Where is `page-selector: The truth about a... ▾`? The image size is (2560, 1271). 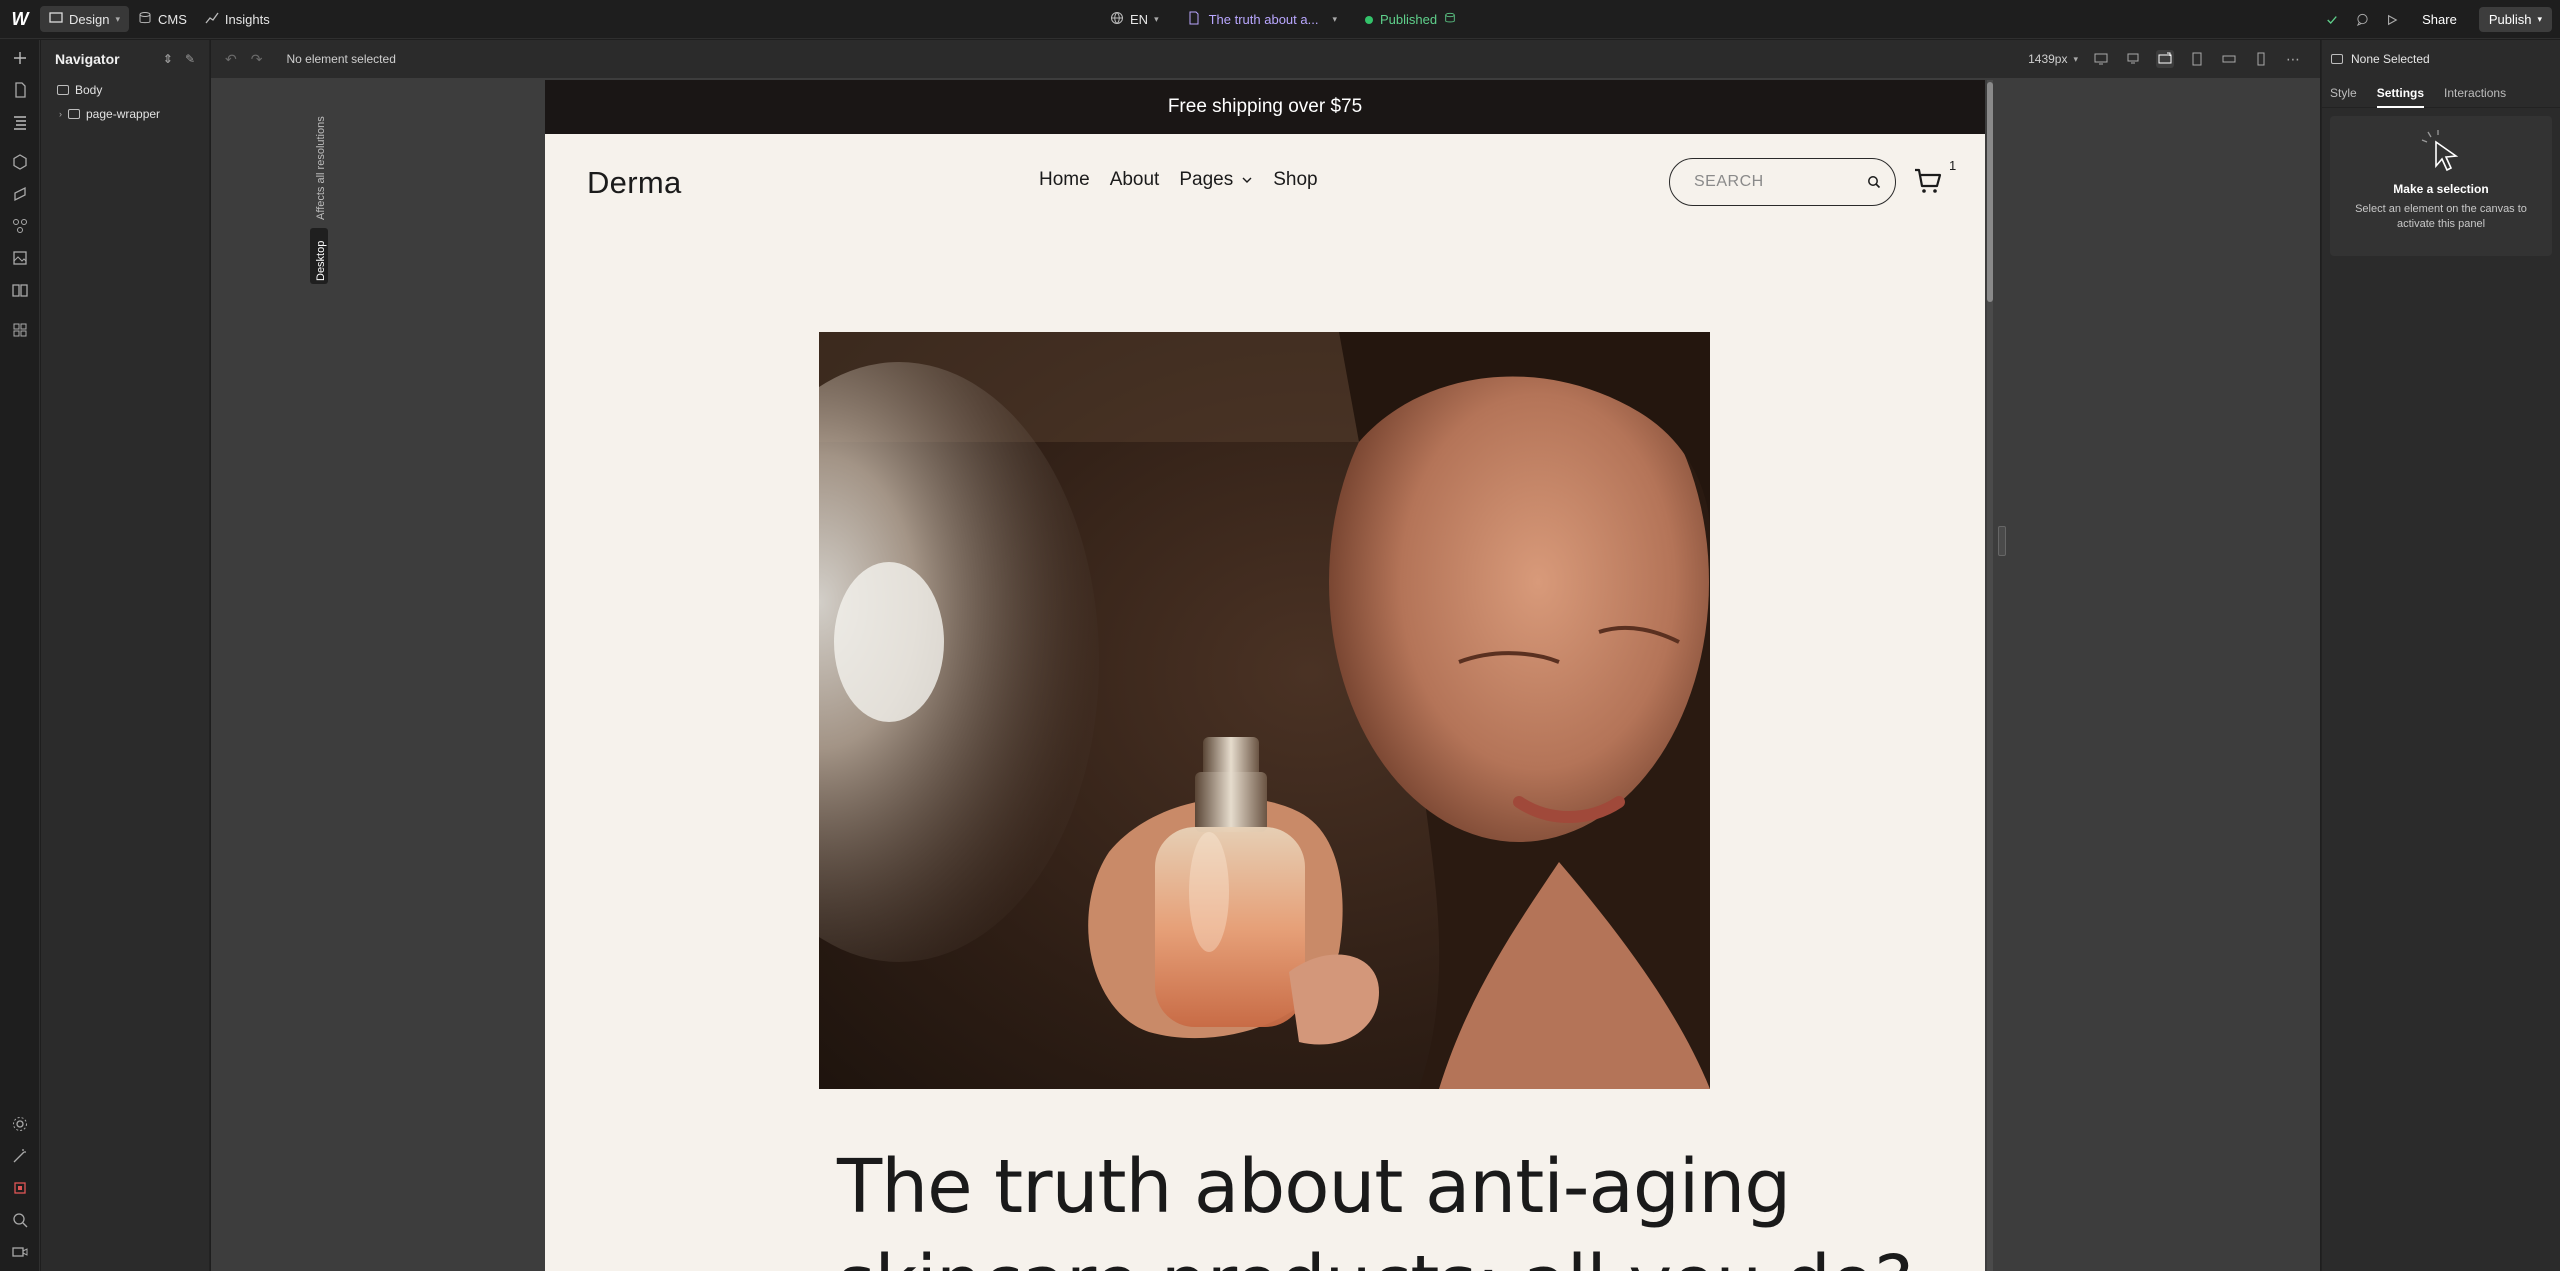
page-selector: The truth about a... ▾ is located at coordinates (1262, 19).